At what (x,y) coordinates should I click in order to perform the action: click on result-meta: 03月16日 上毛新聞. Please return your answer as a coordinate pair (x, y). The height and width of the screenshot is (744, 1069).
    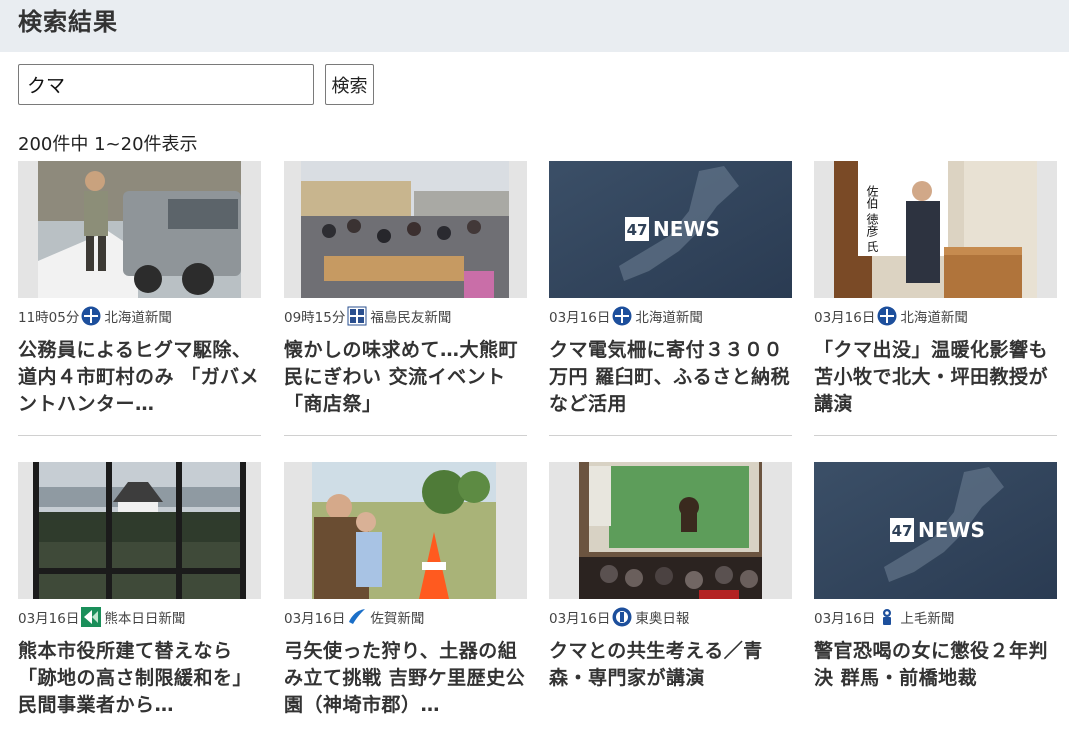
    Looking at the image, I should click on (884, 617).